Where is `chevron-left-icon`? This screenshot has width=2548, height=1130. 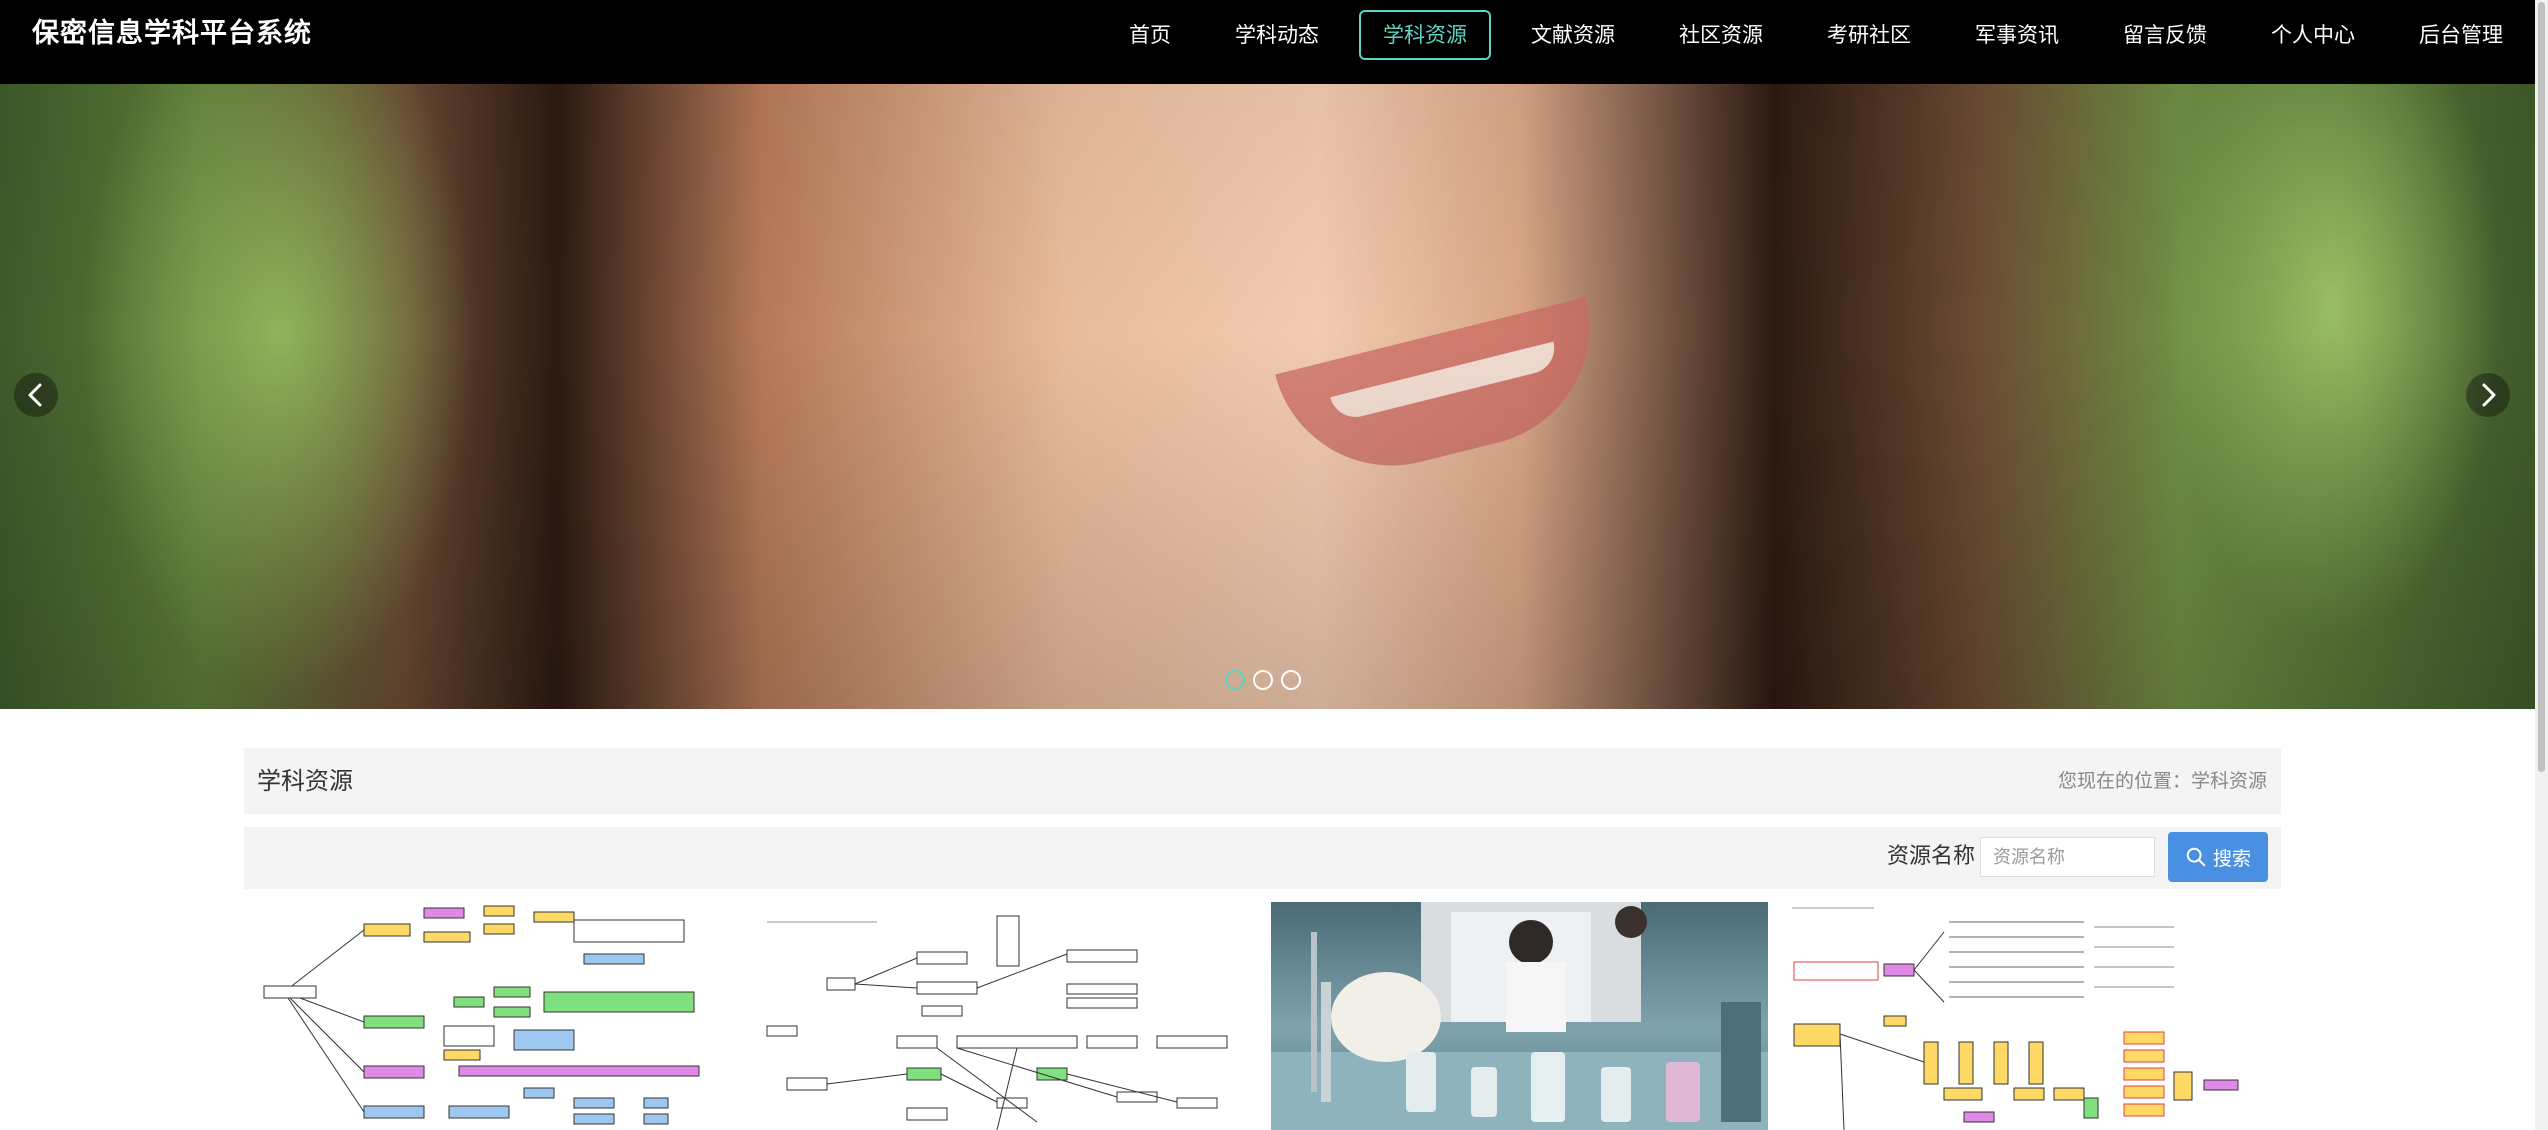 chevron-left-icon is located at coordinates (35, 395).